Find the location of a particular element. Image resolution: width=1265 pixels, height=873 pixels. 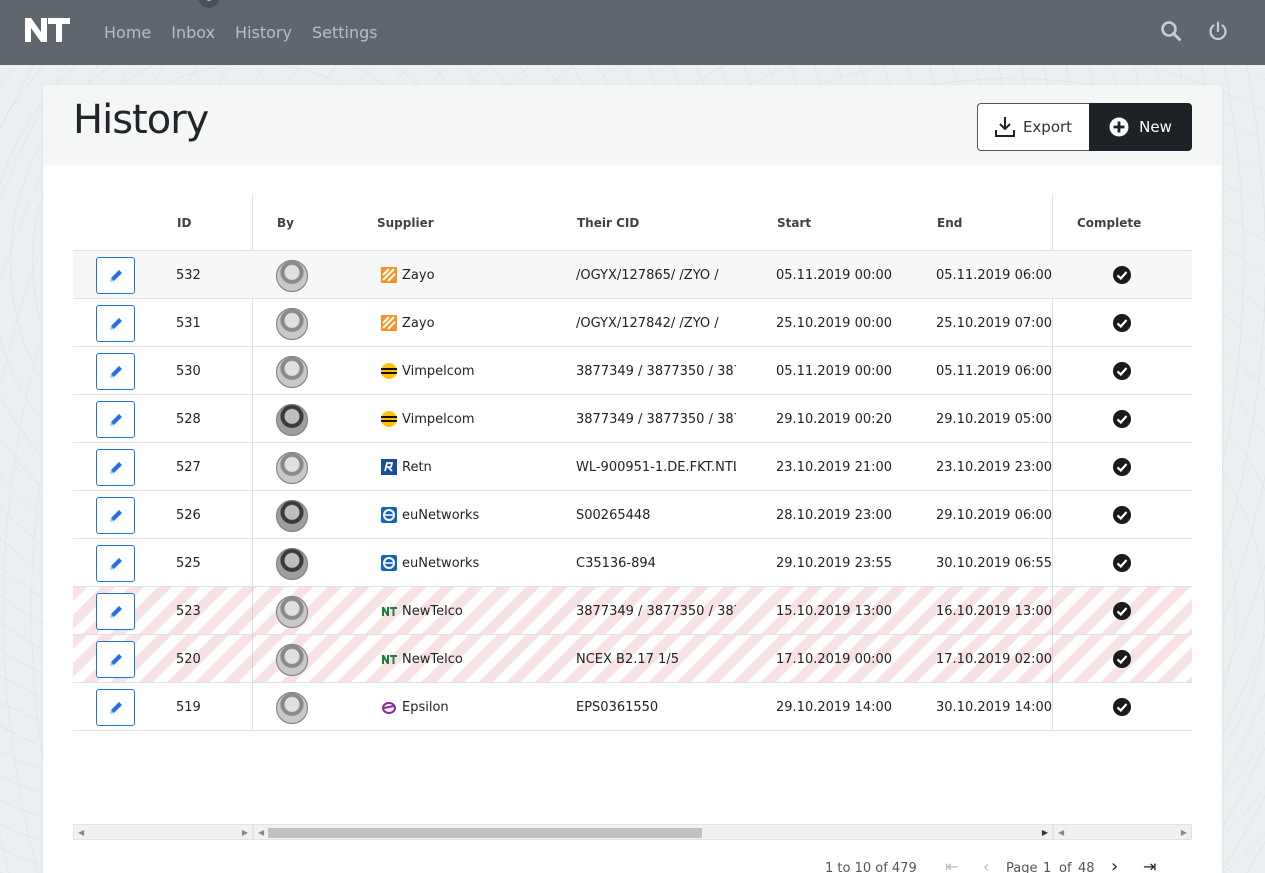

col-header-supplier: Supplier is located at coordinates (405, 223).